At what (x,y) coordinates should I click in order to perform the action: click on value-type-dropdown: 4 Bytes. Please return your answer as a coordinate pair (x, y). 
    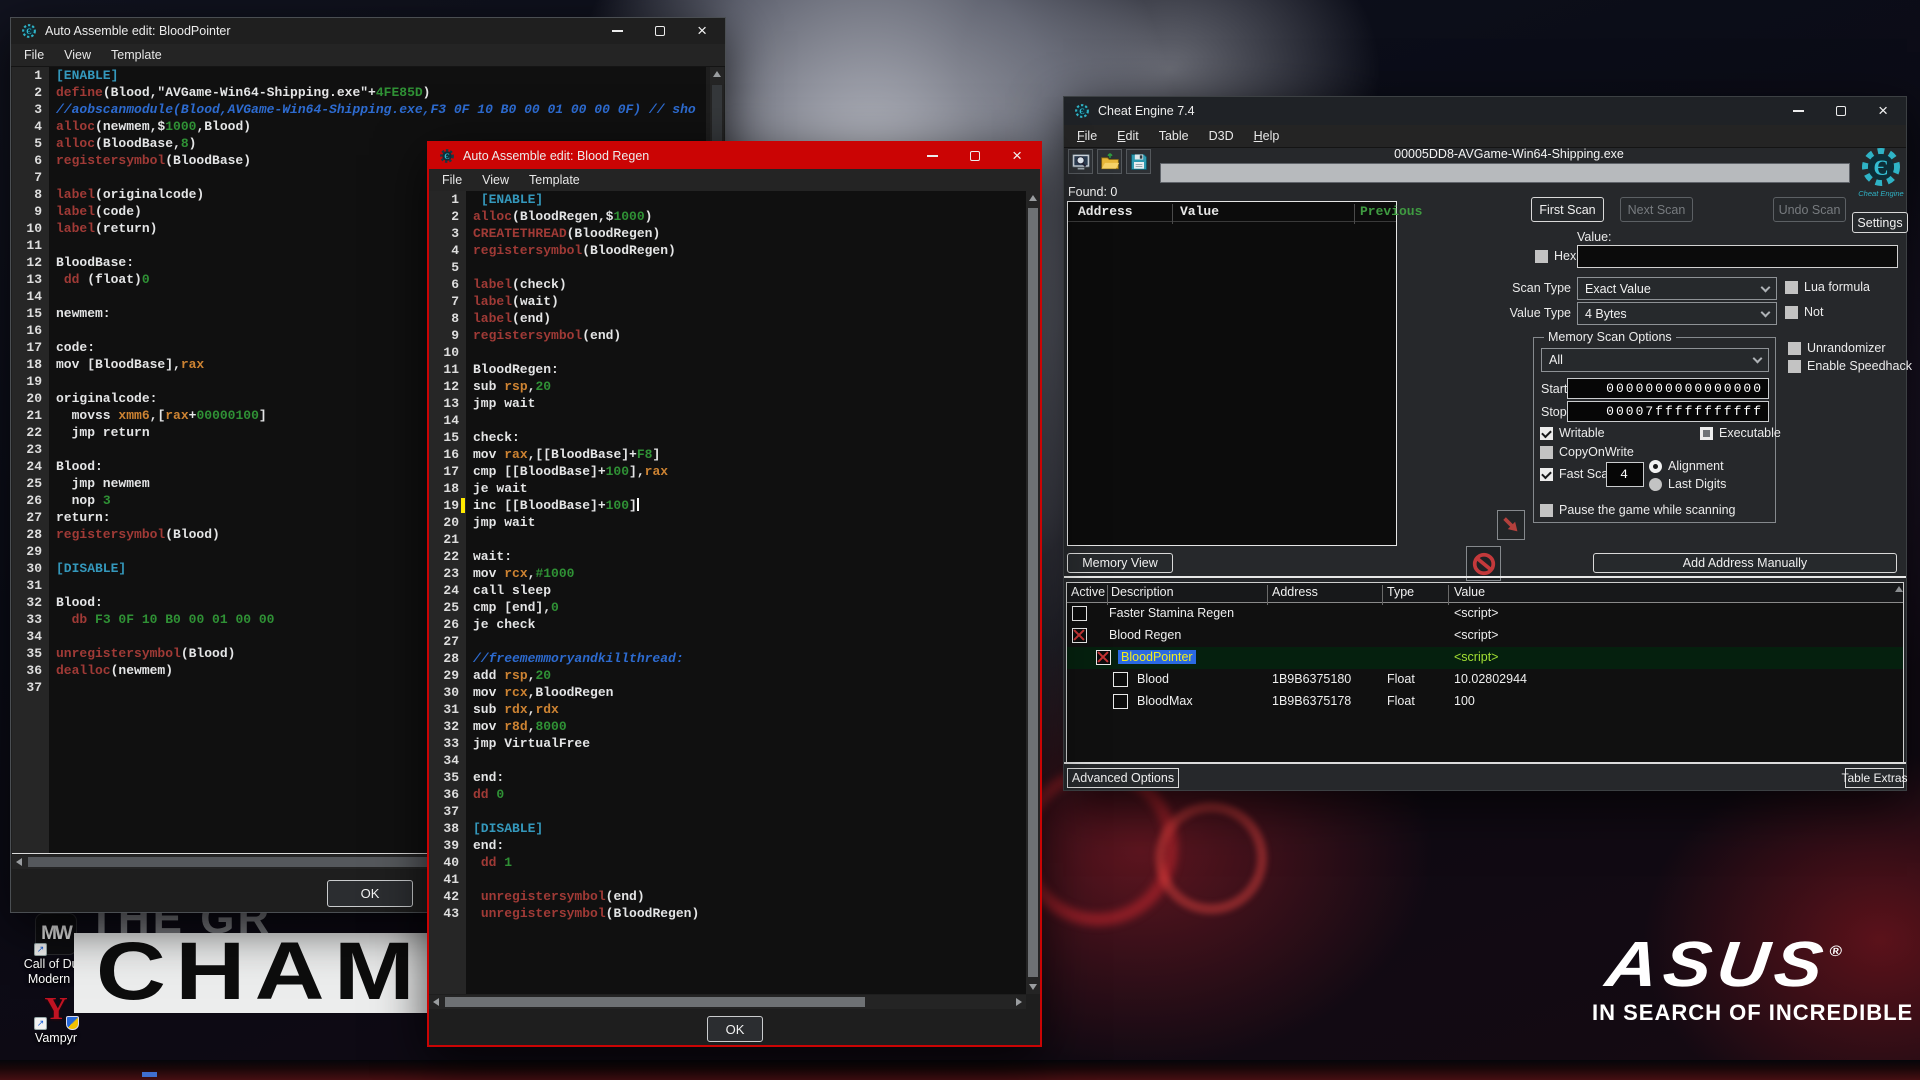
    Looking at the image, I should click on (1677, 313).